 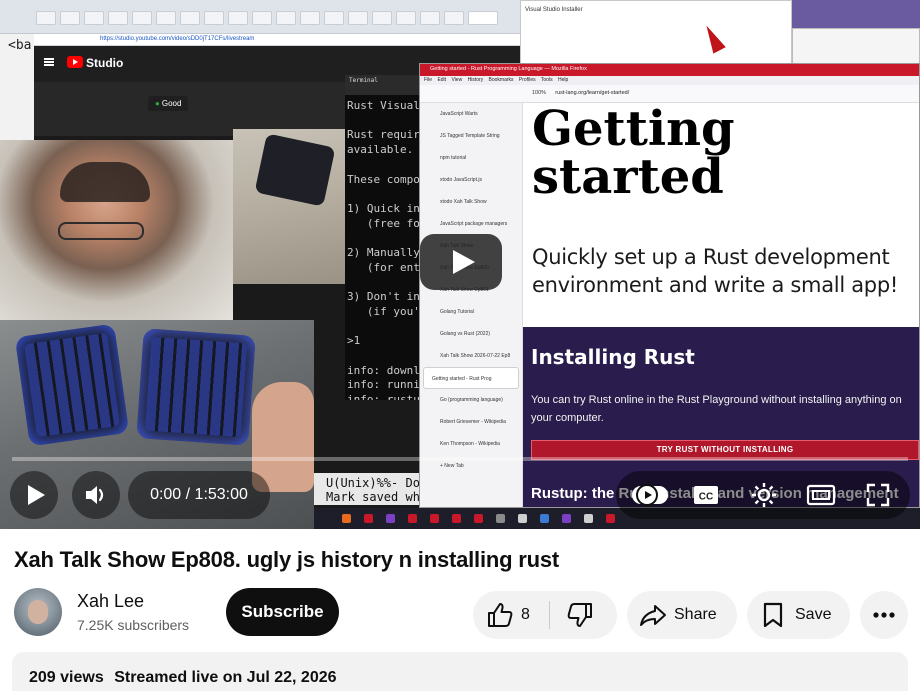 What do you see at coordinates (471, 378) in the screenshot?
I see `firefox-tab-item: Getting started - Rust Prog` at bounding box center [471, 378].